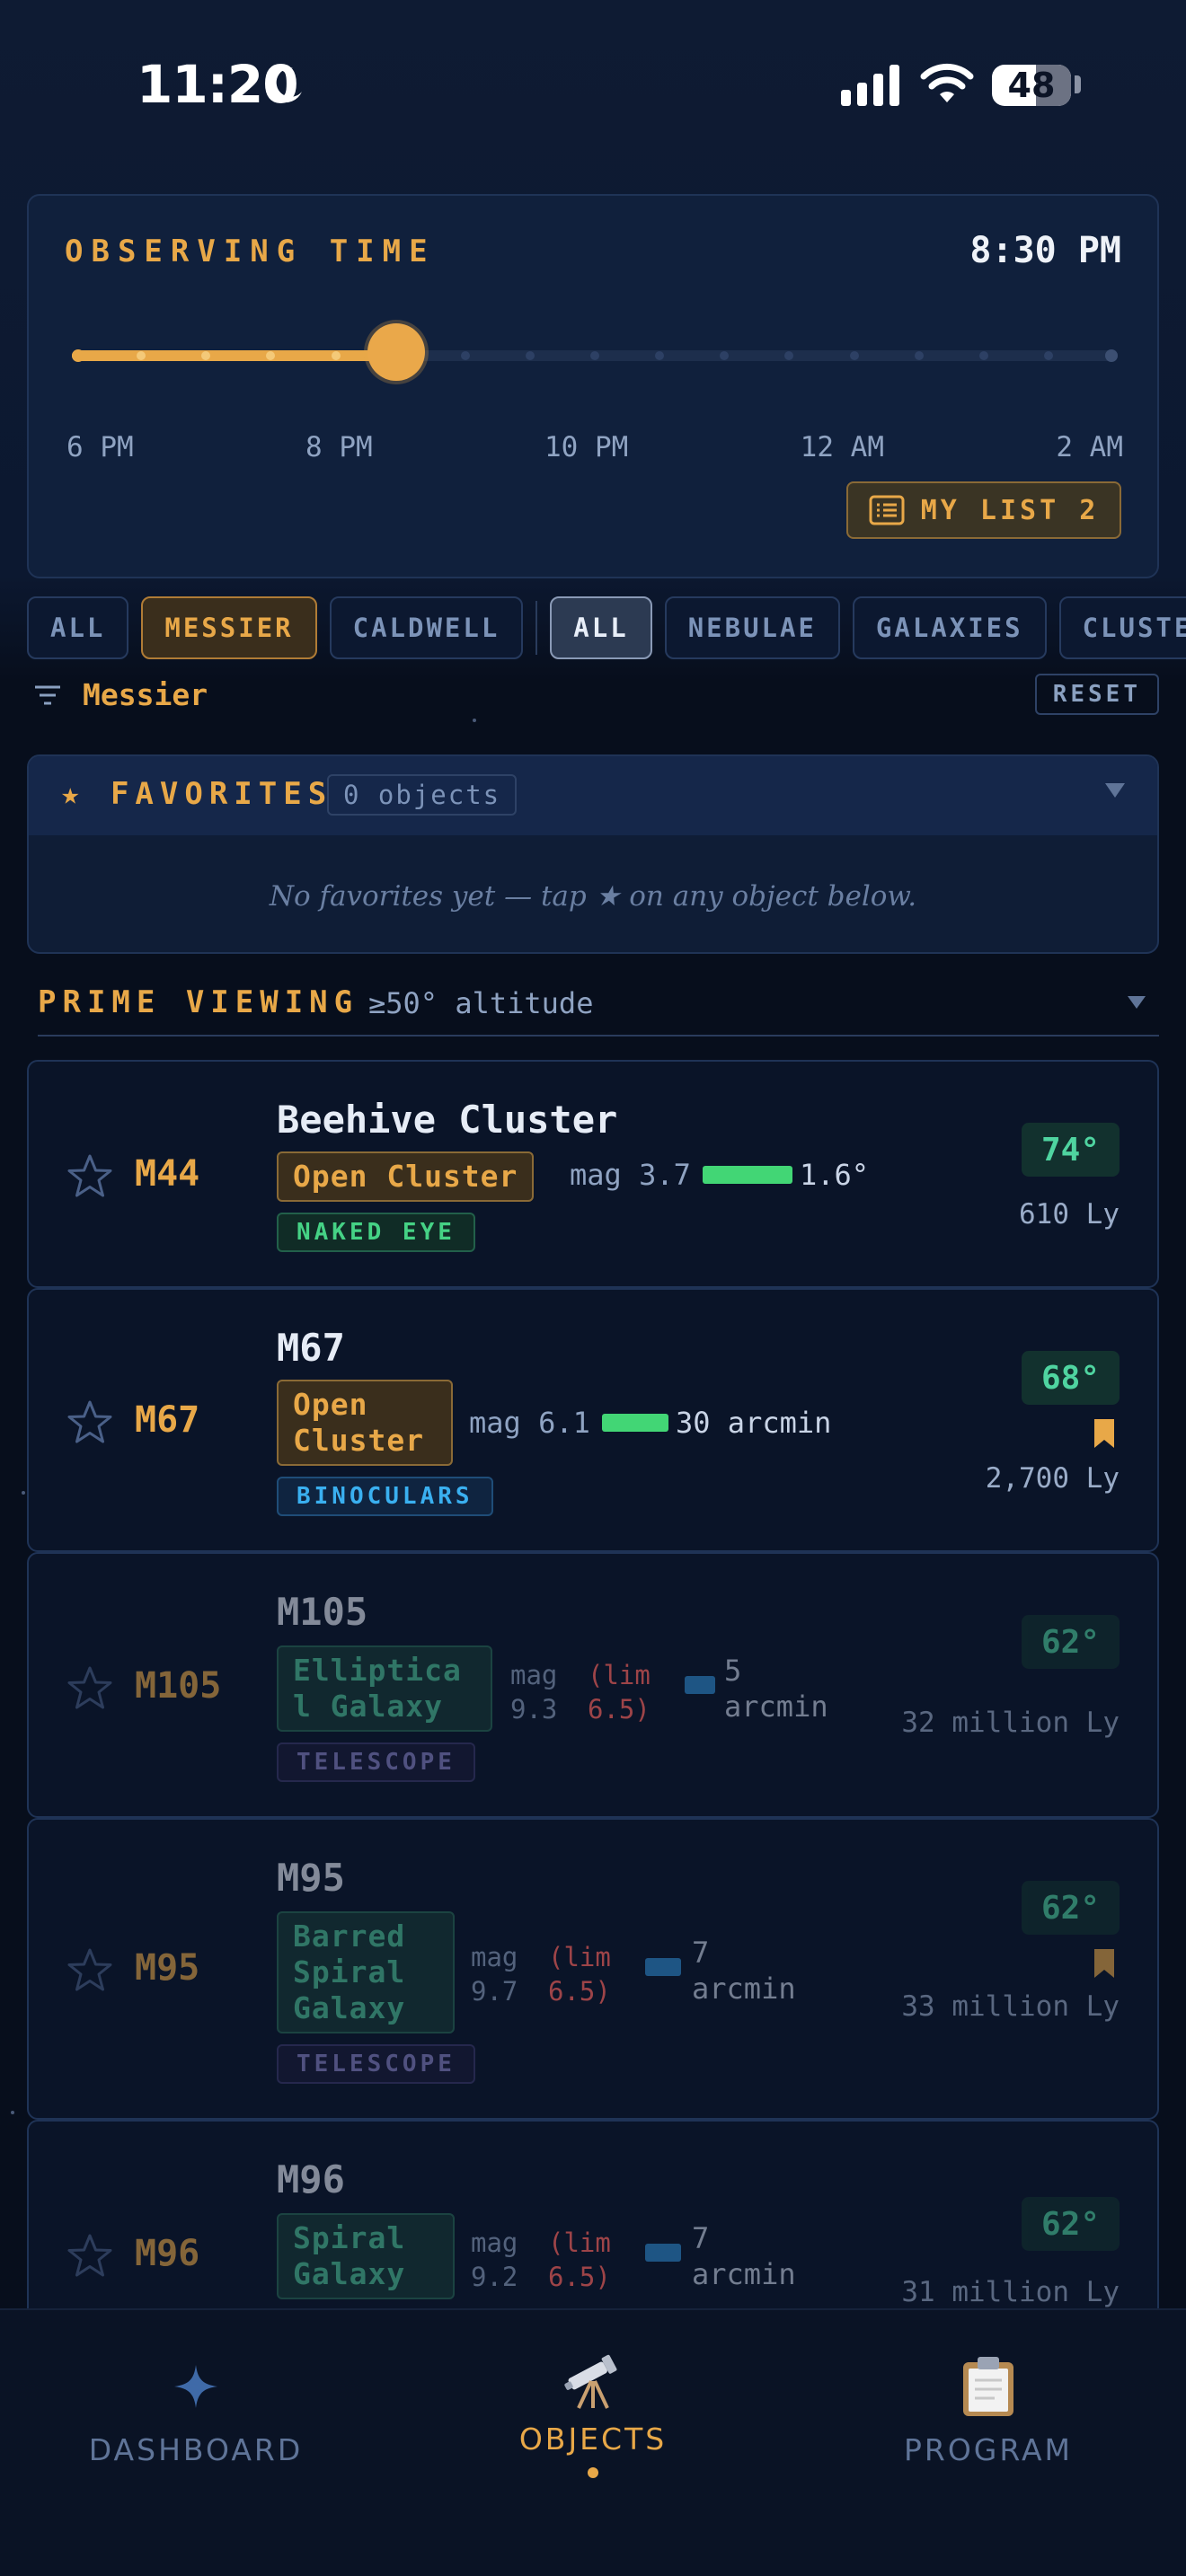  What do you see at coordinates (311, 1878) in the screenshot?
I see `object-name: M95` at bounding box center [311, 1878].